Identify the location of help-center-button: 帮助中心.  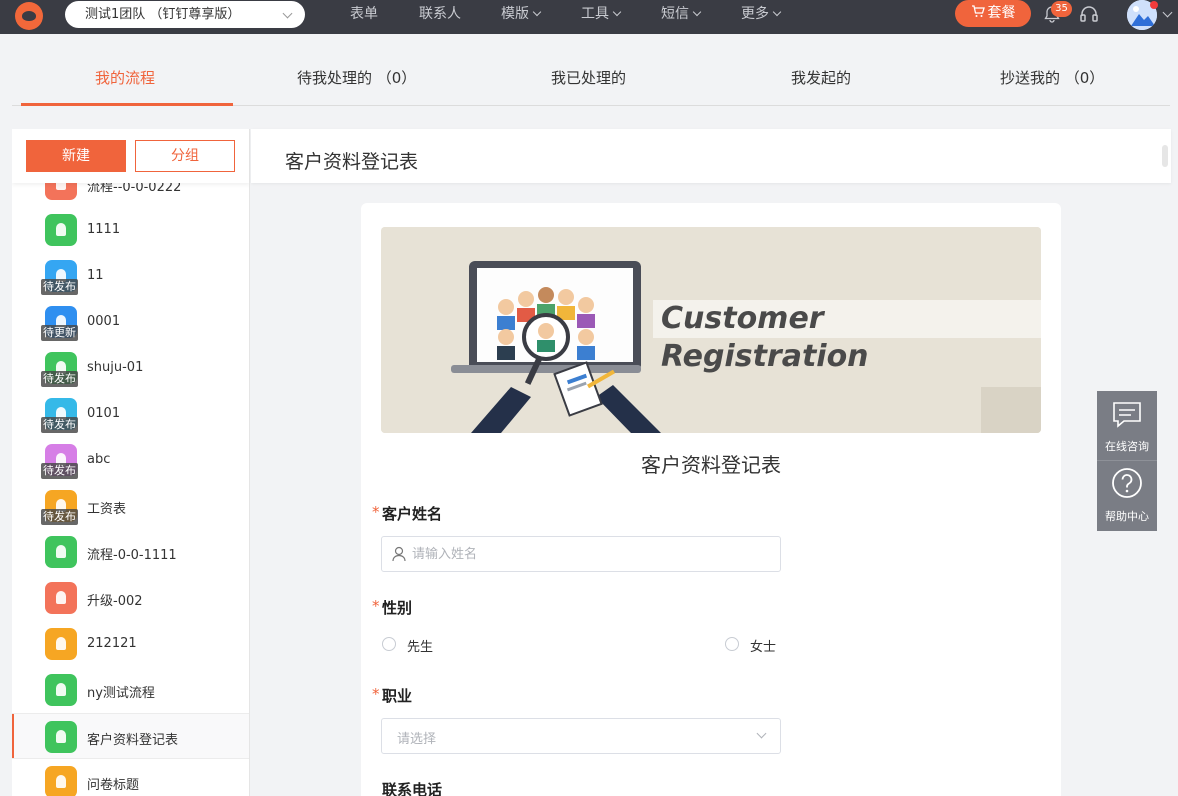
(1127, 496).